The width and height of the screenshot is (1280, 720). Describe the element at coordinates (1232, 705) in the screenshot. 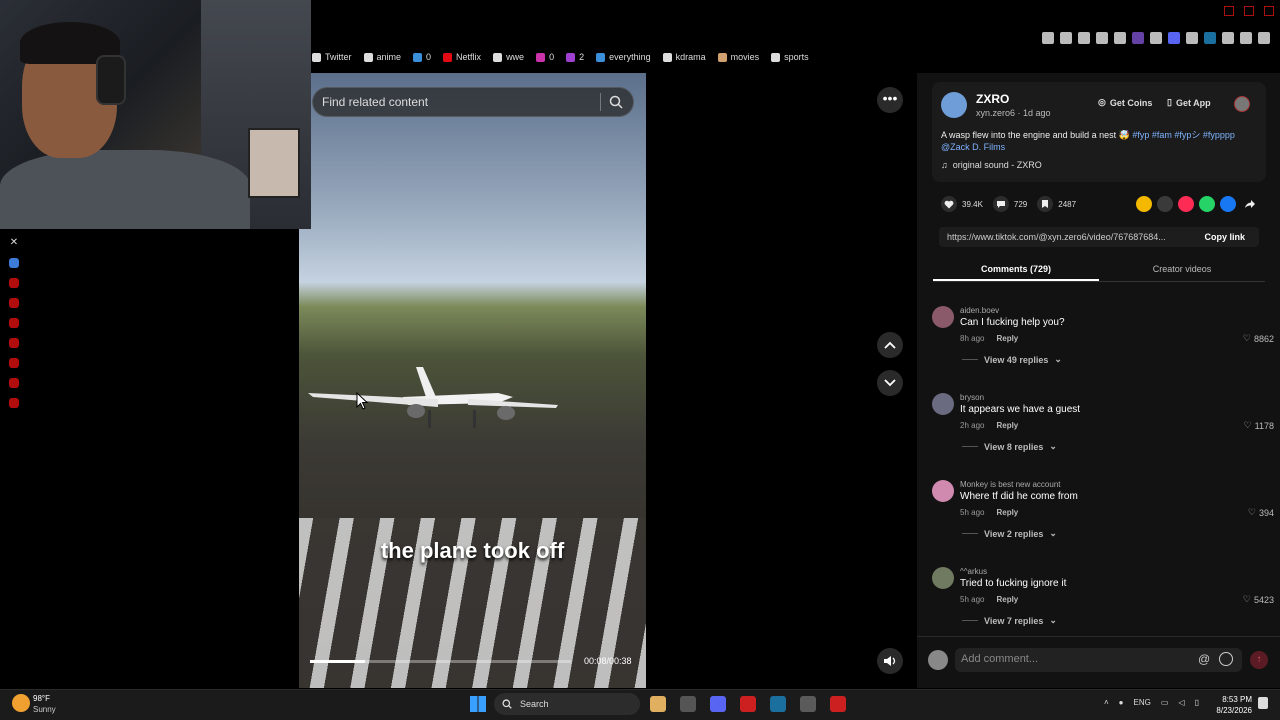

I see `system-clock: 8:53 PM 8/23/2026` at that location.